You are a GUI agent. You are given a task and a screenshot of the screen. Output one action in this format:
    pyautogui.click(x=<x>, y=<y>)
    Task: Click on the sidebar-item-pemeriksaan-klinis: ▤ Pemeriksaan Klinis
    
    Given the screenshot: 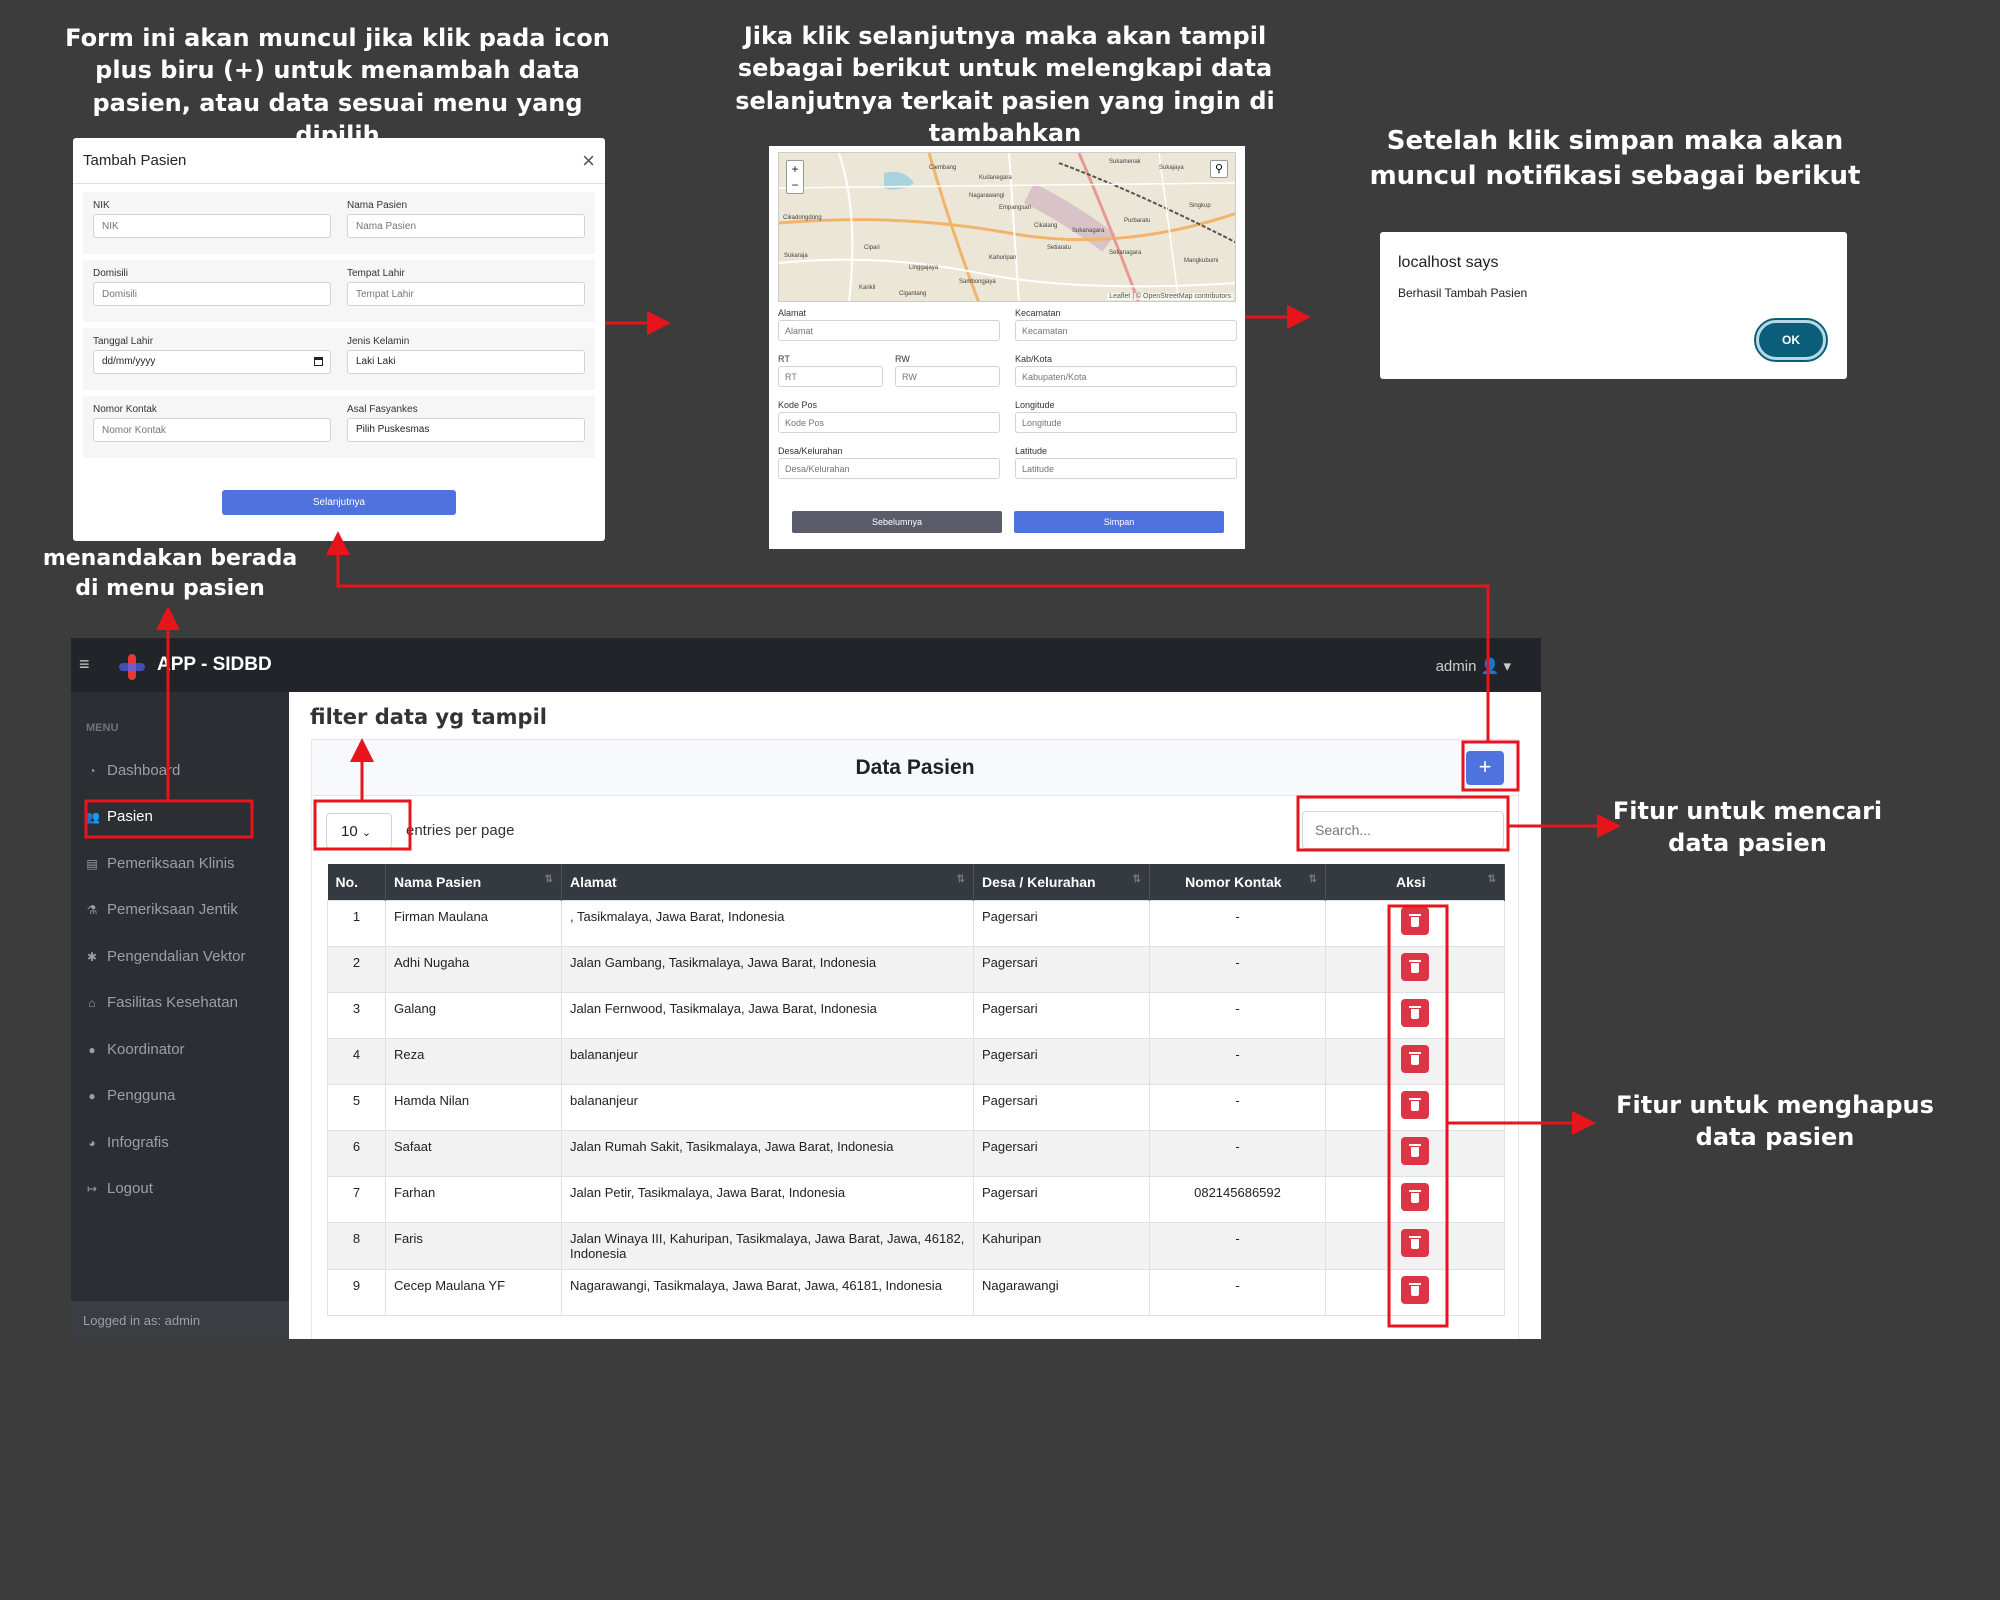 What is the action you would take?
    pyautogui.click(x=160, y=863)
    